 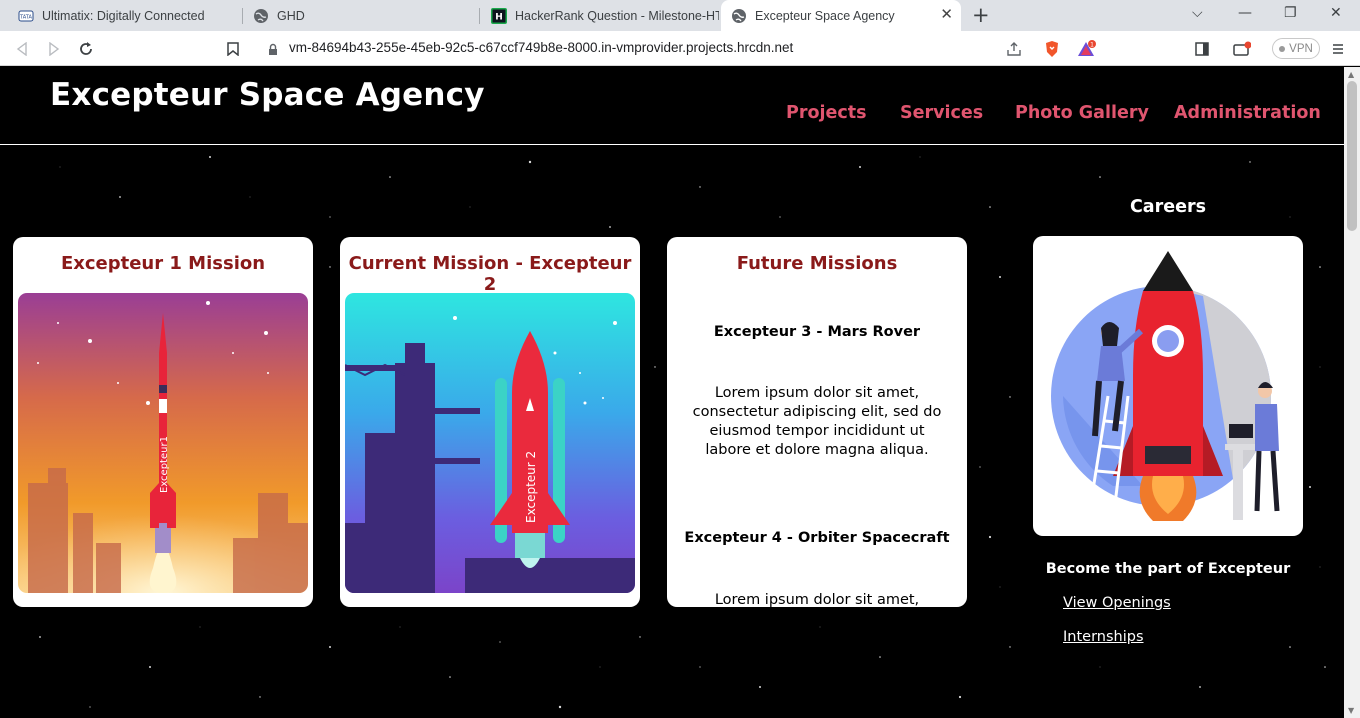 I want to click on tab-title: Excepteur Space Agency, so click(x=825, y=15).